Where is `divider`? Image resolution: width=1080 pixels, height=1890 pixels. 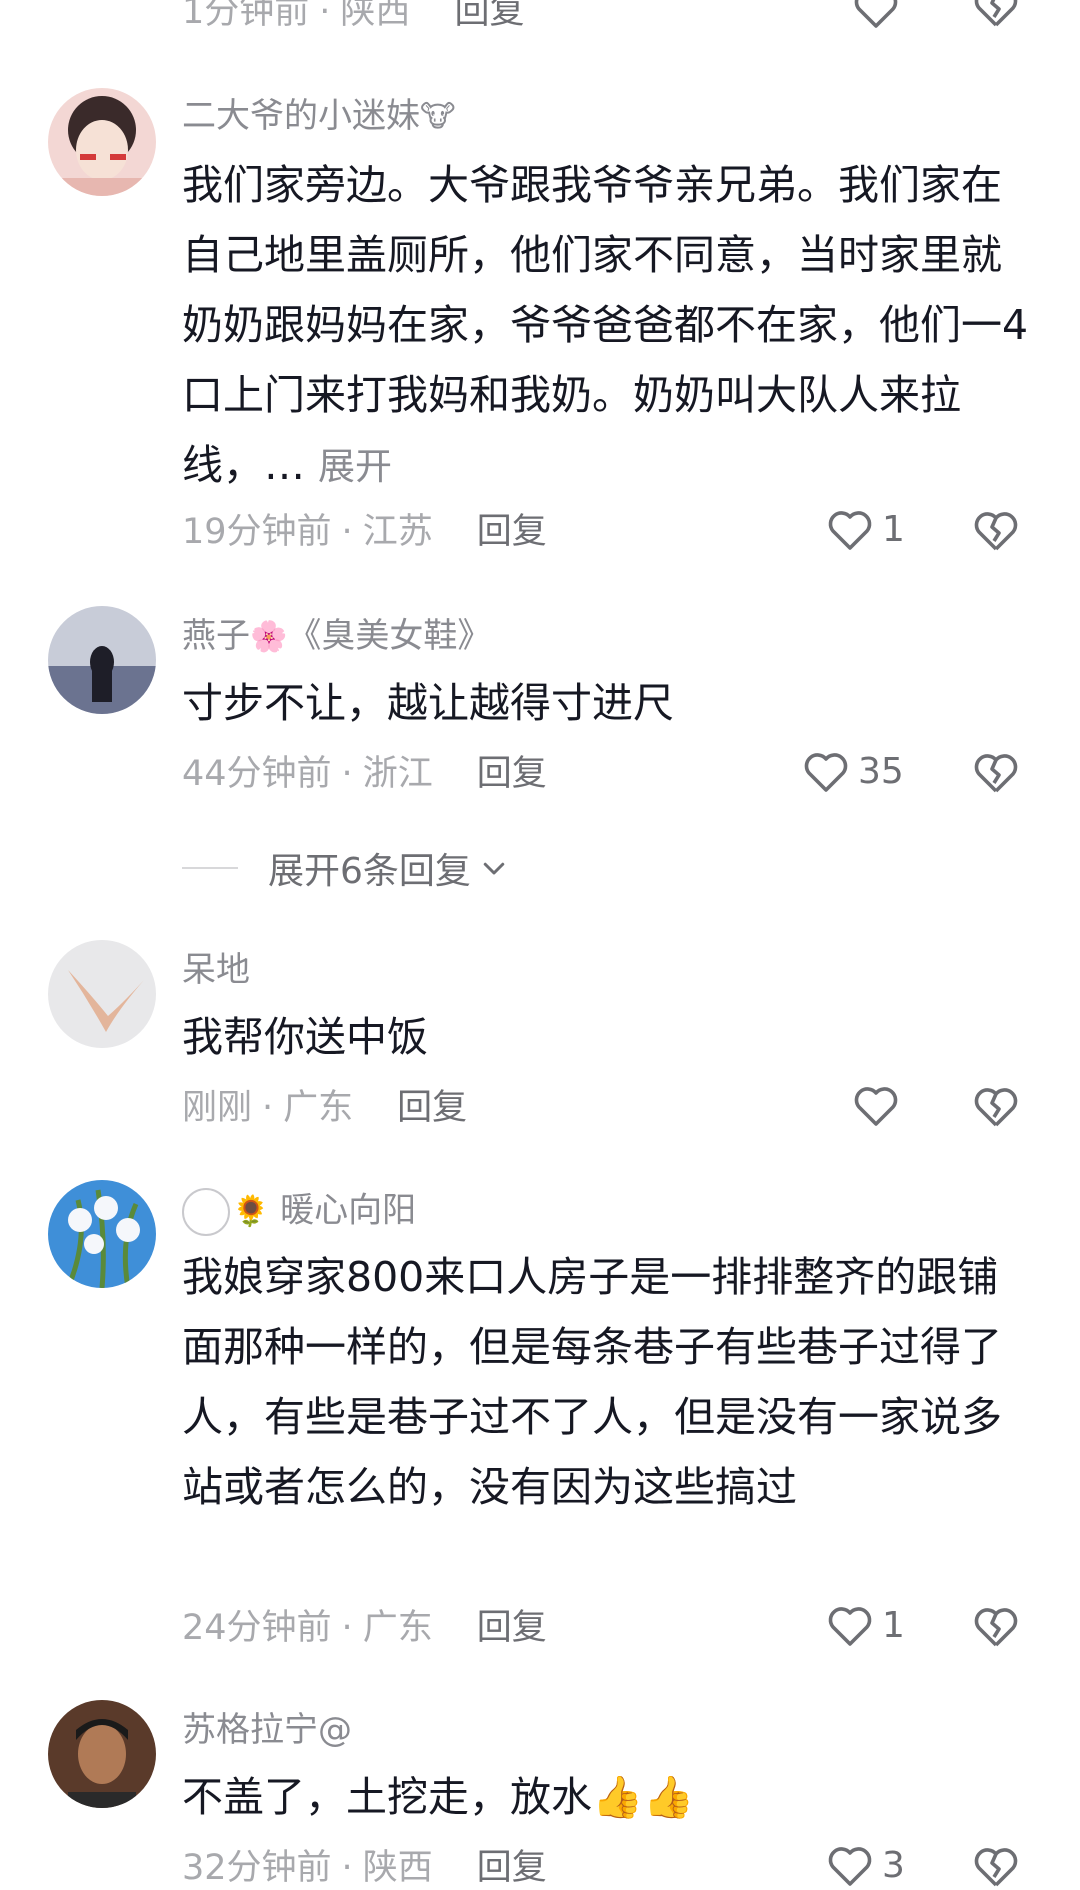 divider is located at coordinates (210, 868).